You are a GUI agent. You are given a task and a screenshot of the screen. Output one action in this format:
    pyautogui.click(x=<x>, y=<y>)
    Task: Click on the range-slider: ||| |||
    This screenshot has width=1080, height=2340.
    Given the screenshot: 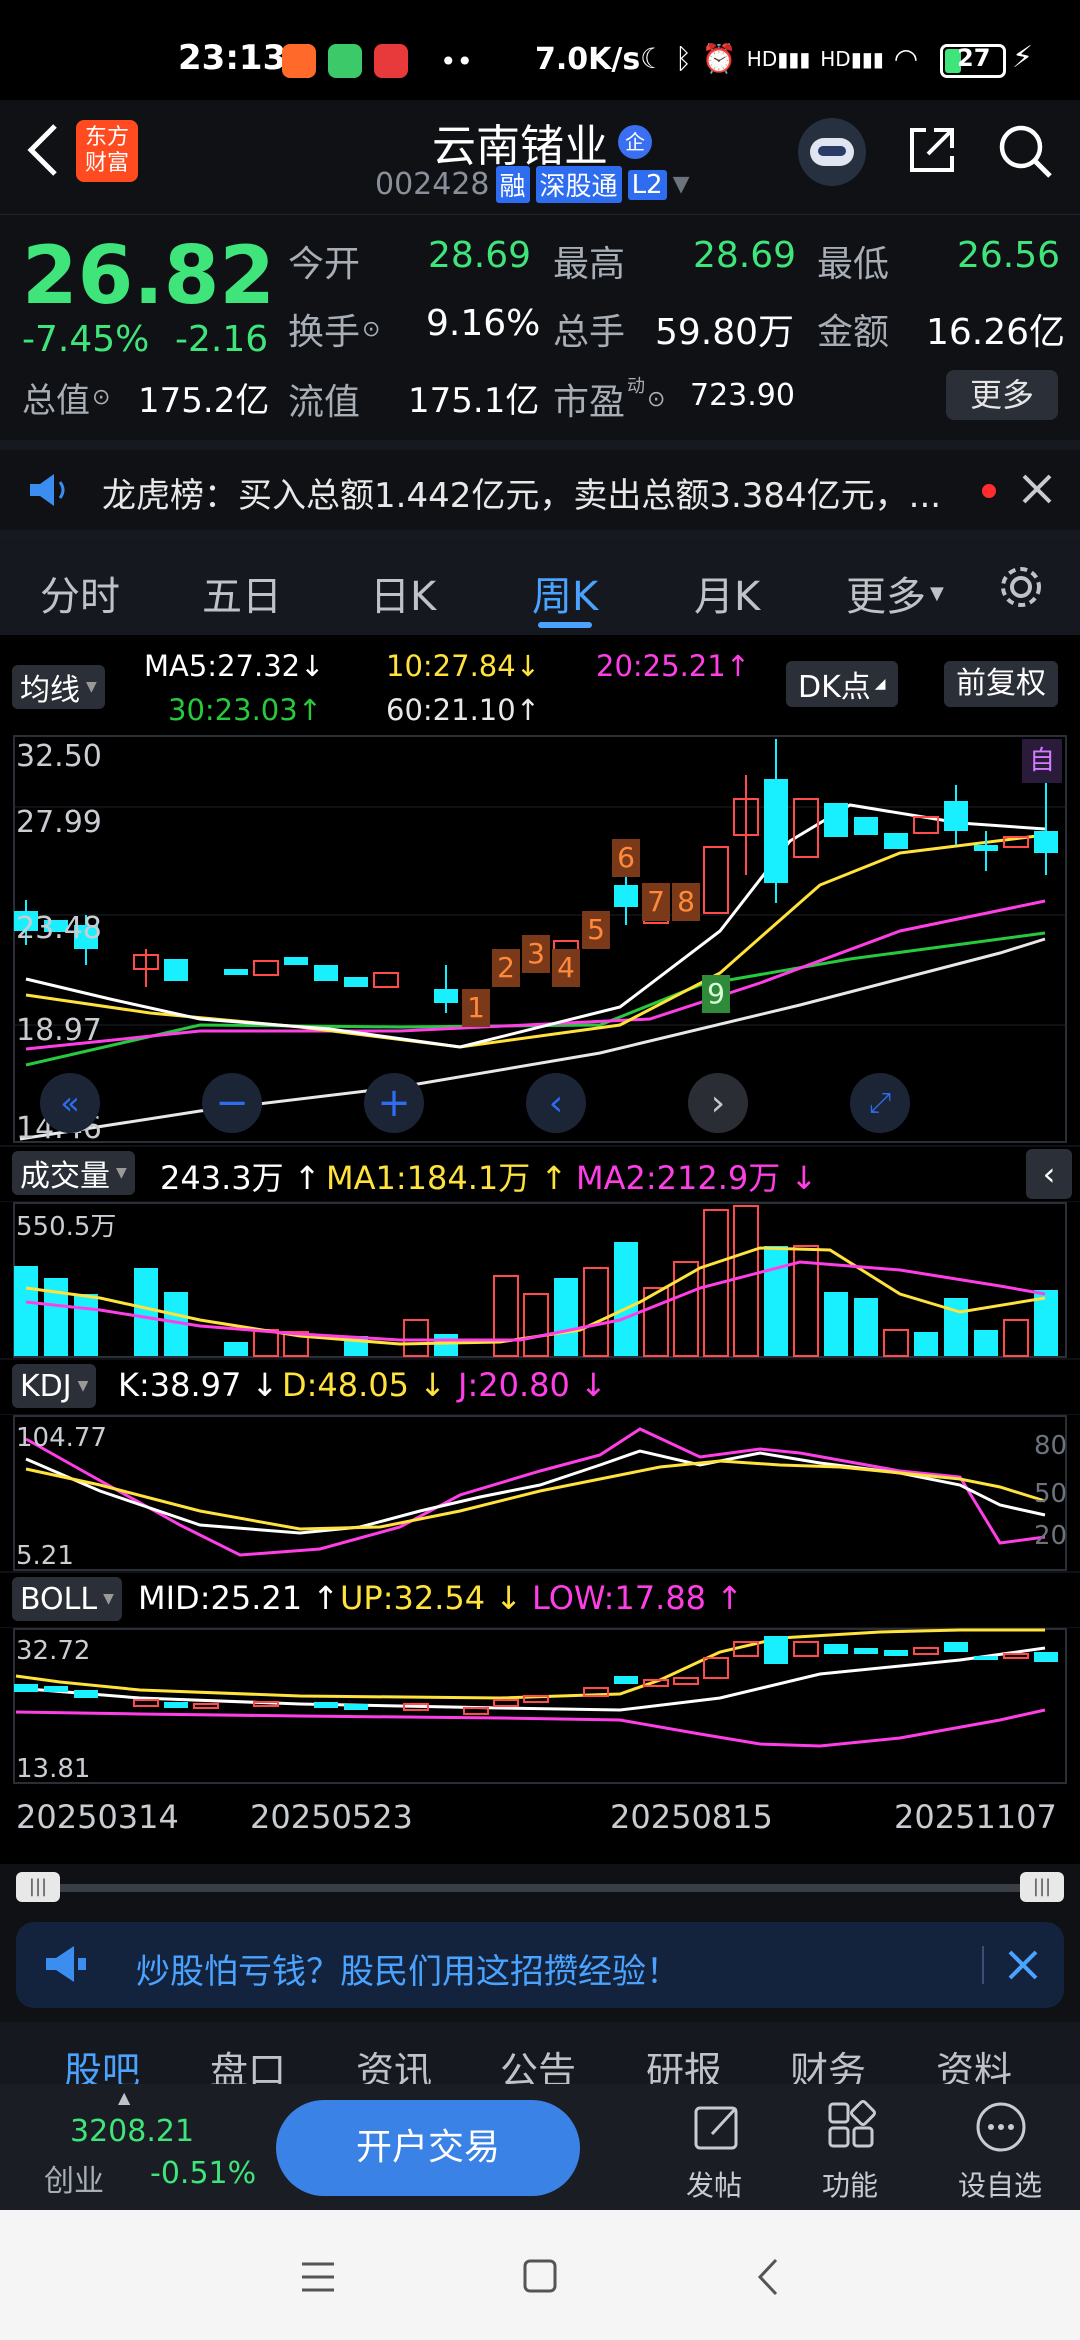 What is the action you would take?
    pyautogui.click(x=540, y=1887)
    